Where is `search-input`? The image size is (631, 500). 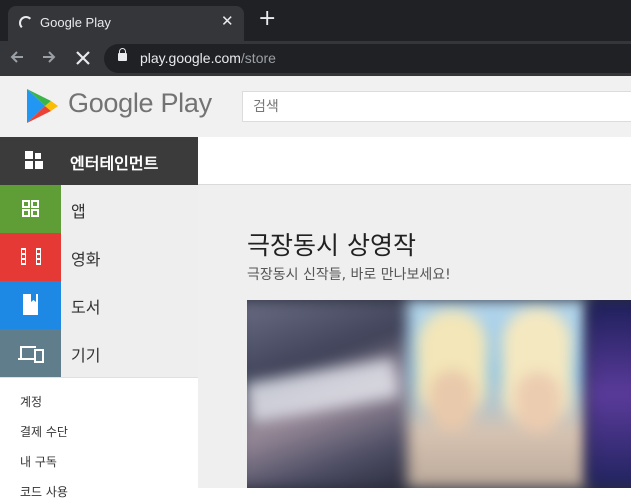 search-input is located at coordinates (437, 106).